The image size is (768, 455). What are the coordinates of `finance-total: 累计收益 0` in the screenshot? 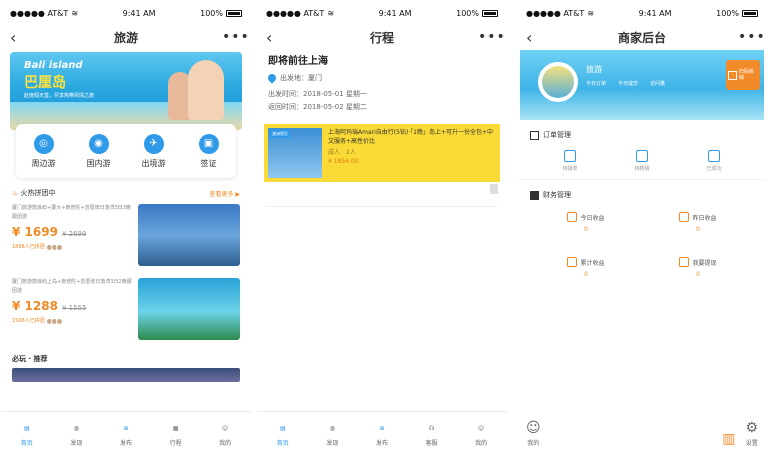 It's located at (586, 267).